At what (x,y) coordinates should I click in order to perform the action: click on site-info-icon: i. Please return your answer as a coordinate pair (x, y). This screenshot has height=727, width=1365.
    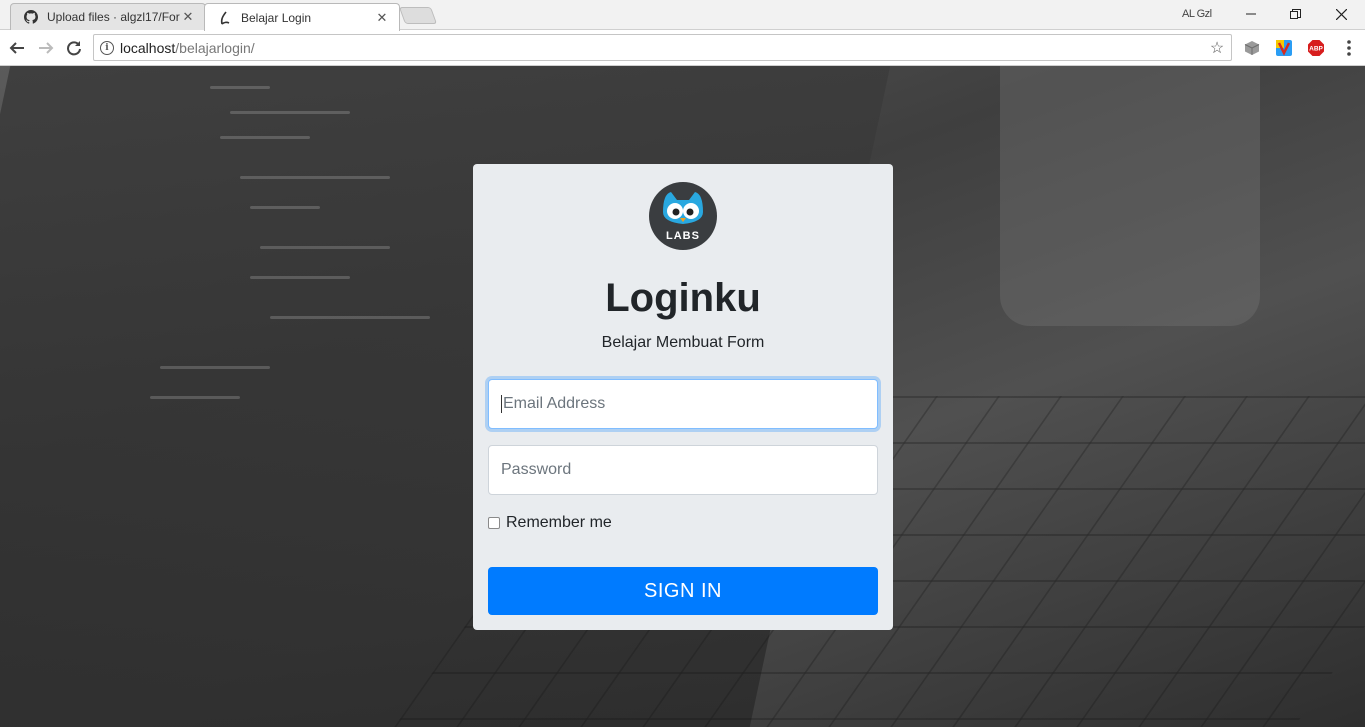
    Looking at the image, I should click on (107, 47).